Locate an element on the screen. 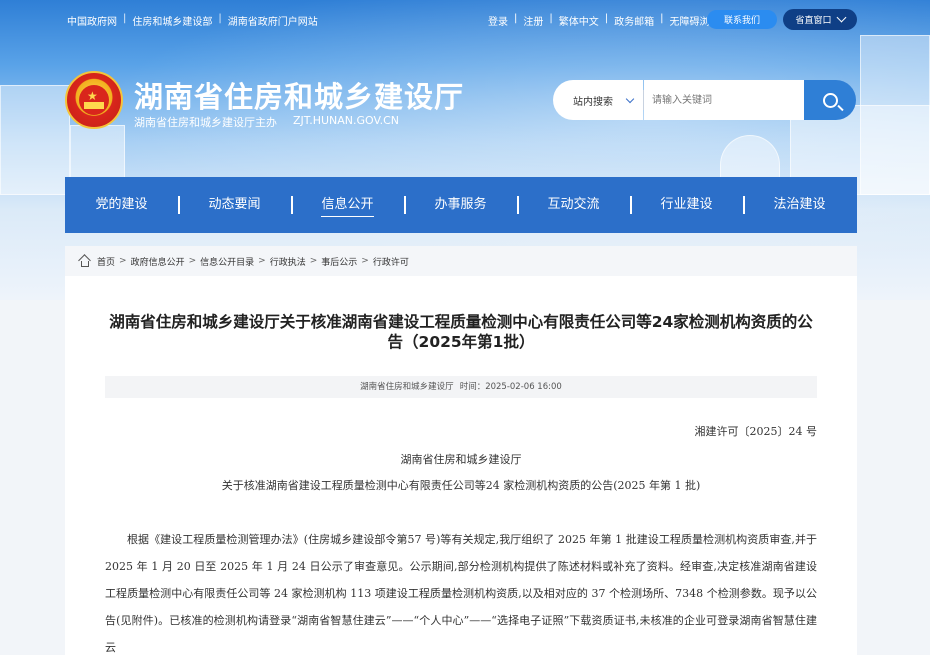 This screenshot has height=655, width=930. nav-services: 办事服务 is located at coordinates (460, 205).